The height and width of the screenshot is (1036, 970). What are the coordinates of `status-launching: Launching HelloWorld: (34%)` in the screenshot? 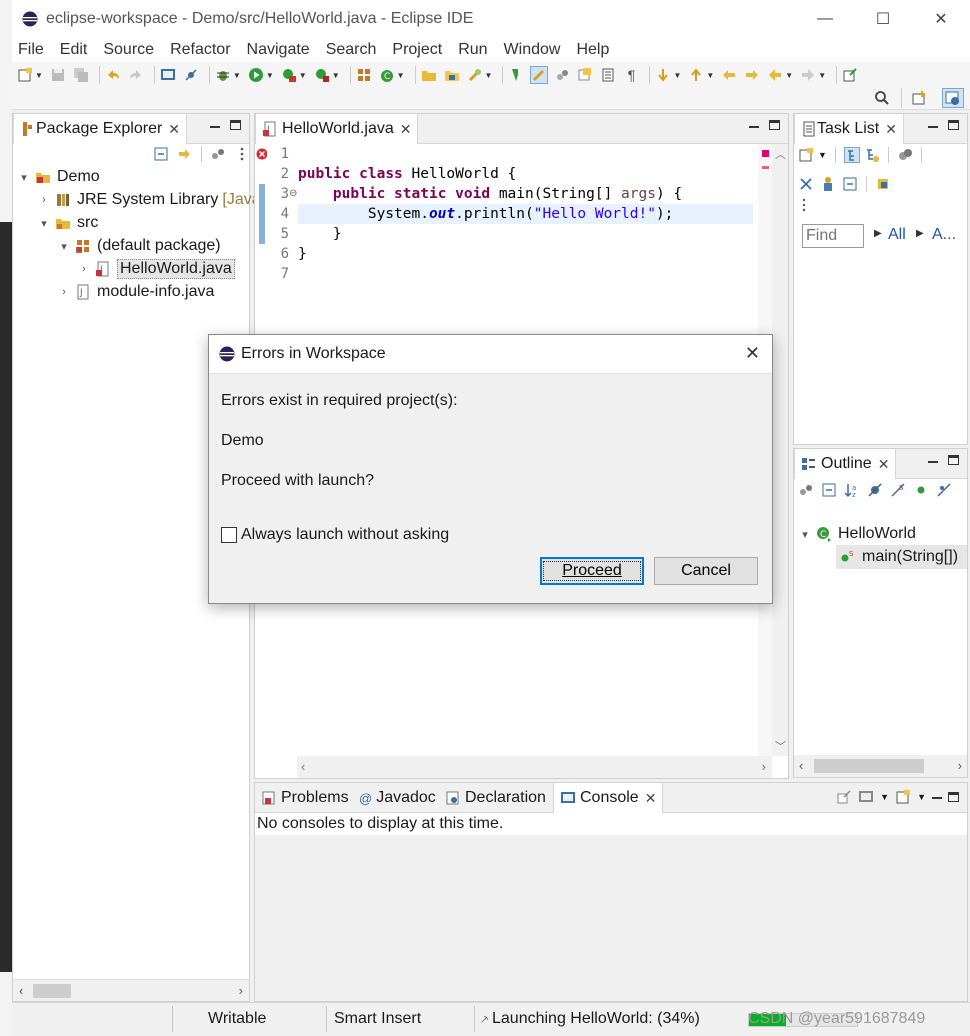 It's located at (596, 1019).